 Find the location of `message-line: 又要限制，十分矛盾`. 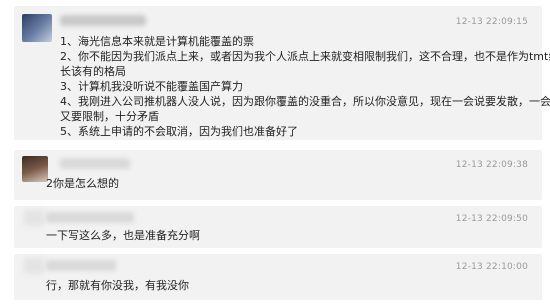

message-line: 又要限制，十分矛盾 is located at coordinates (109, 116).